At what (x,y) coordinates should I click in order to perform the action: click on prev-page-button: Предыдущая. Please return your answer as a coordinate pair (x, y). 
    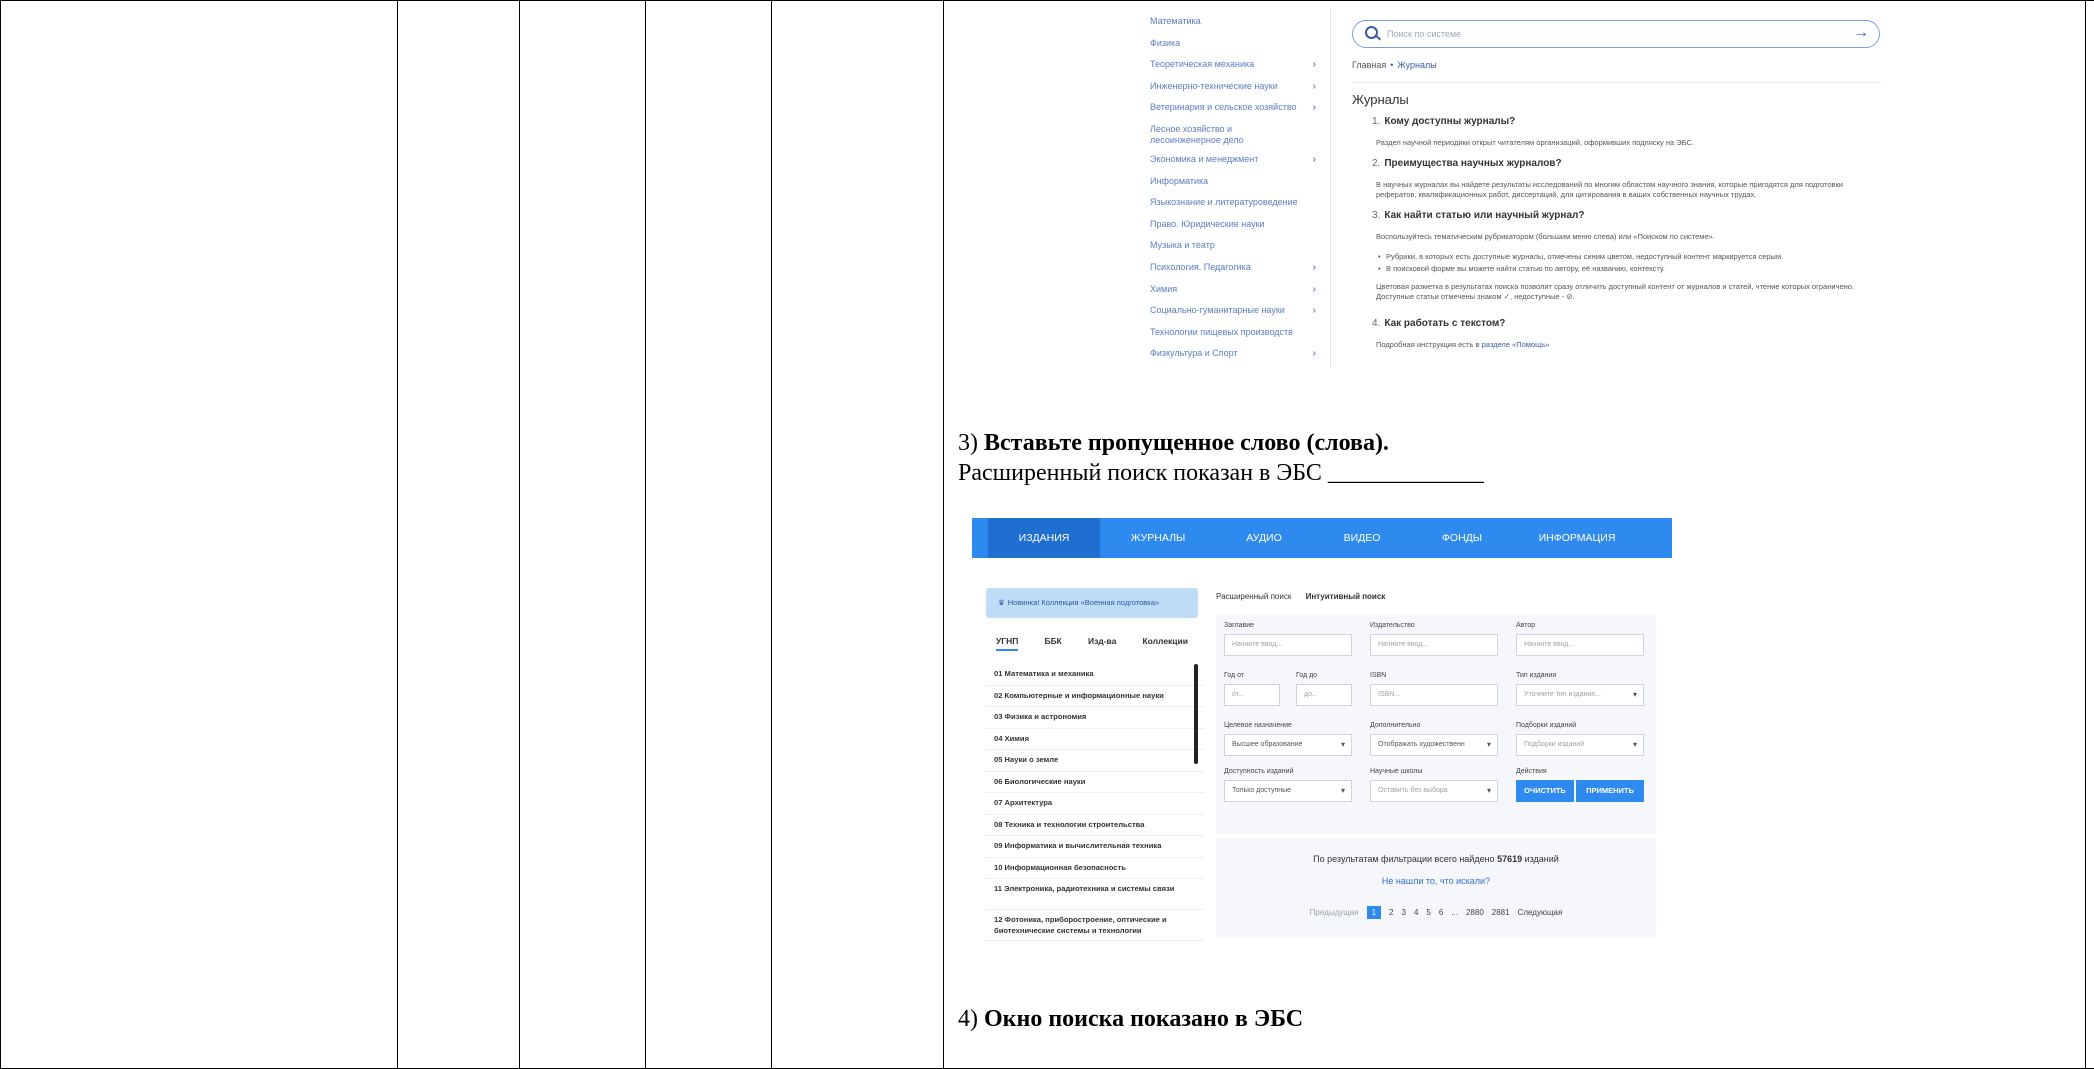
    Looking at the image, I should click on (1334, 912).